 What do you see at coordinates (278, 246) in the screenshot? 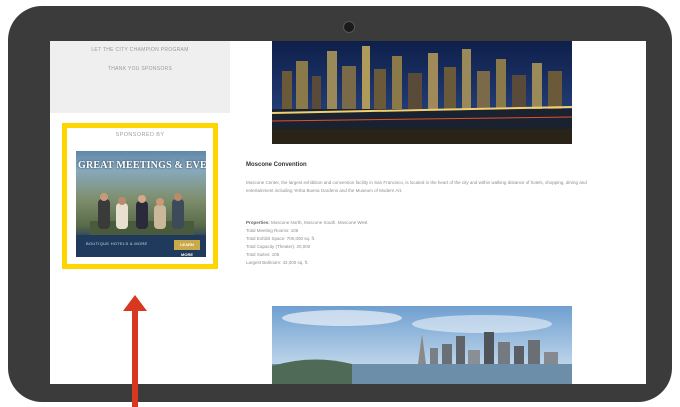
I see `stat-capacity: Total Capacity (Theater): 20,000` at bounding box center [278, 246].